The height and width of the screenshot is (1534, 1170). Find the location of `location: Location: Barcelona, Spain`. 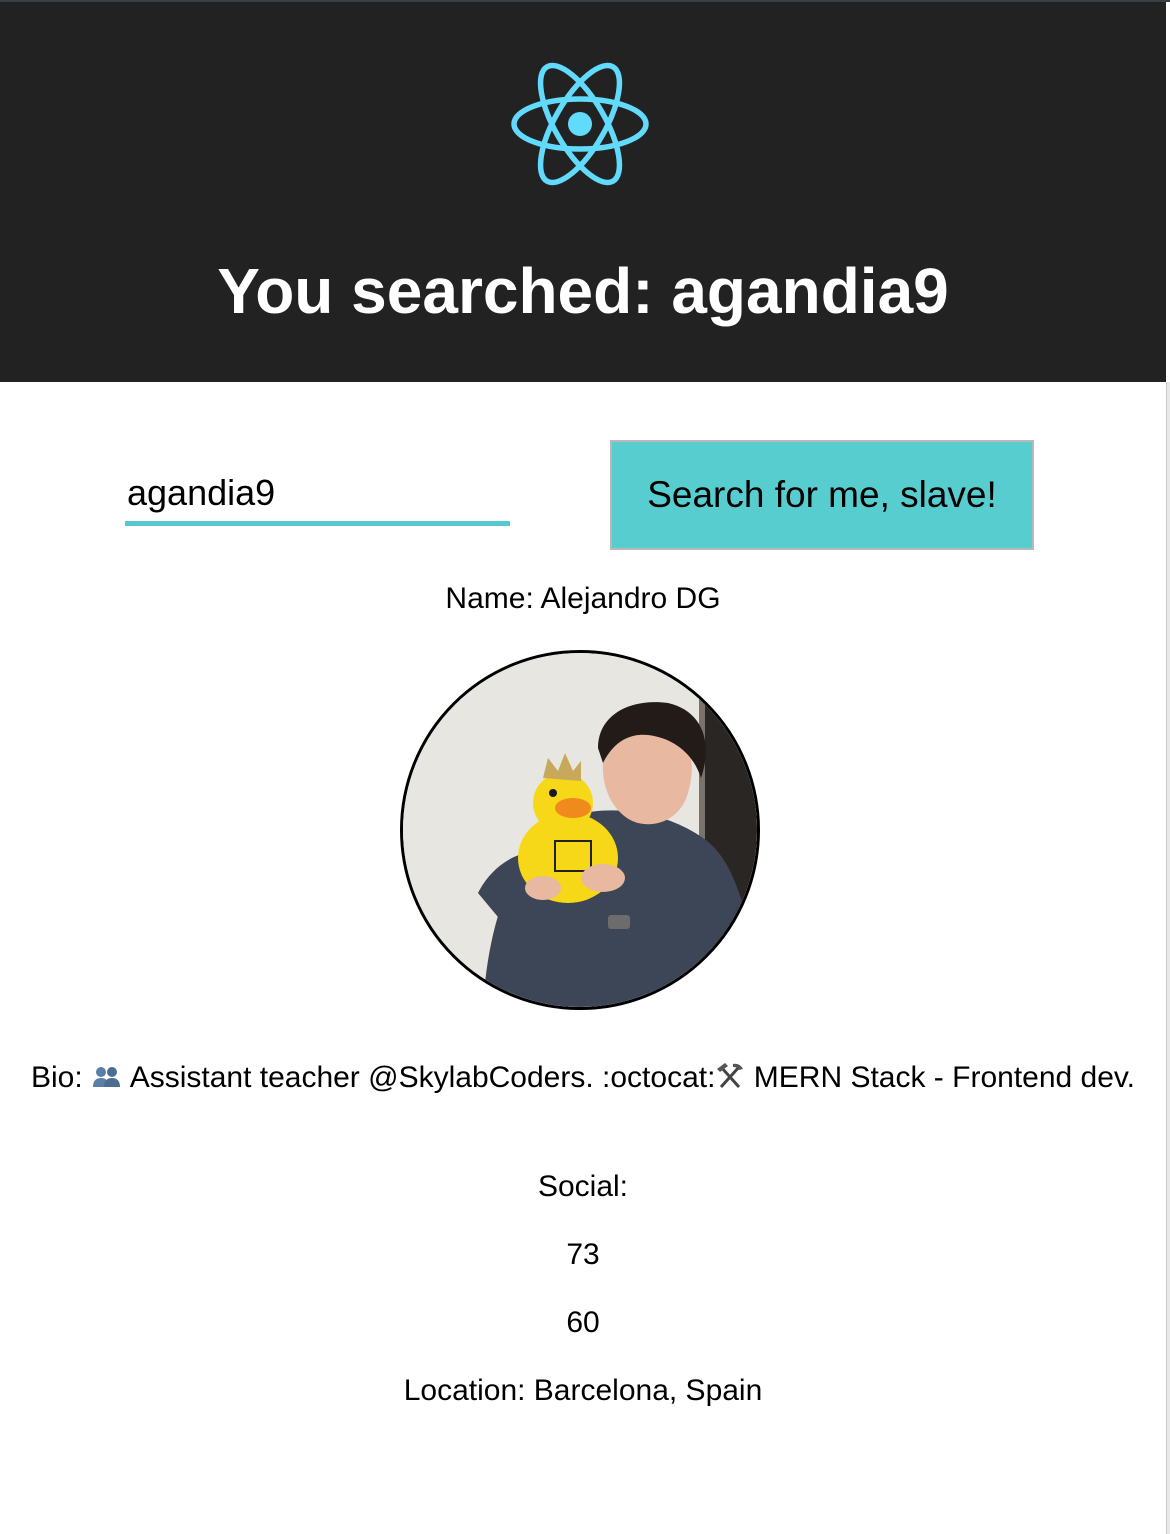

location: Location: Barcelona, Spain is located at coordinates (583, 1390).